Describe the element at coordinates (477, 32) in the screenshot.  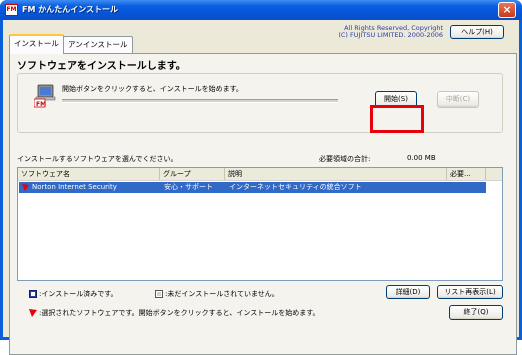
I see `help-button: ヘルプ(H)` at that location.